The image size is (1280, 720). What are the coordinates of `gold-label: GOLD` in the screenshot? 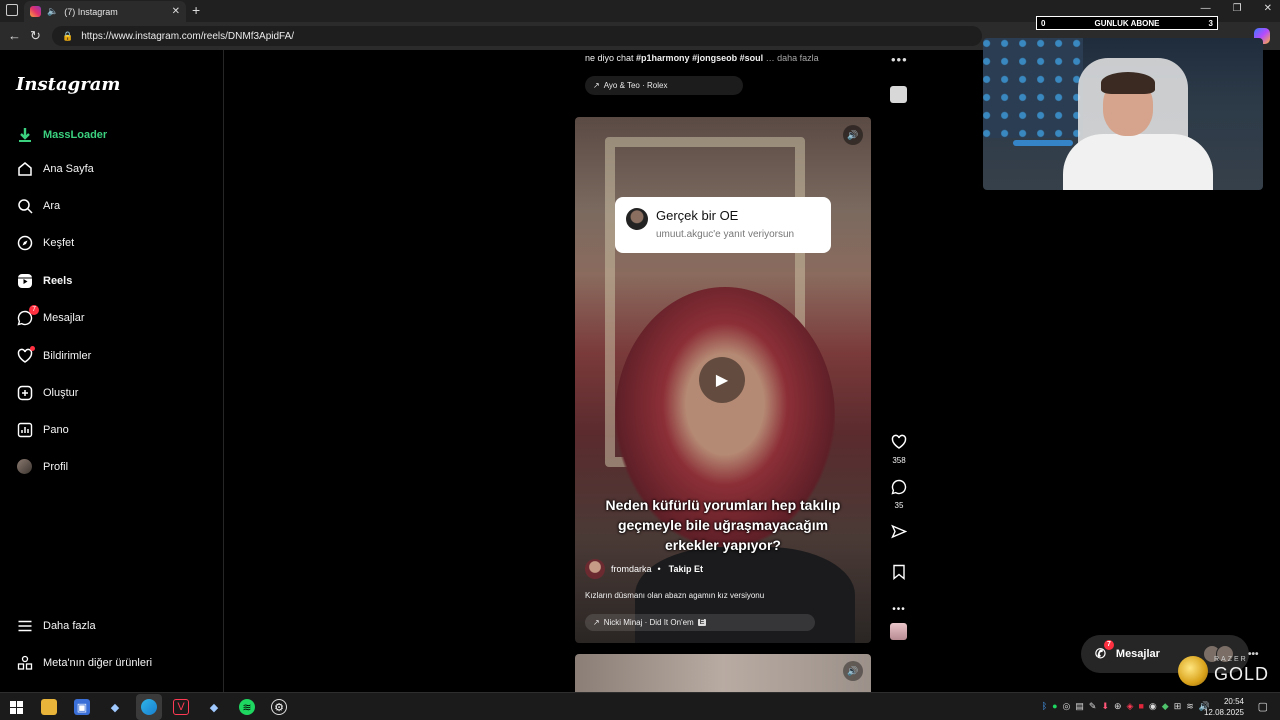 It's located at (1242, 674).